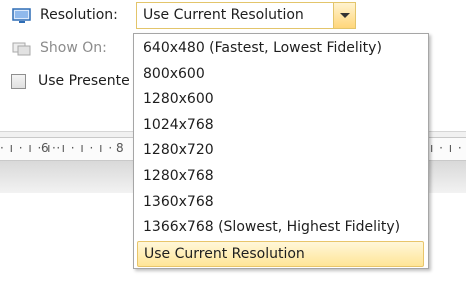 The image size is (466, 286). I want to click on ruler-ticks: · ı · ı · ı ·, so click(83, 148).